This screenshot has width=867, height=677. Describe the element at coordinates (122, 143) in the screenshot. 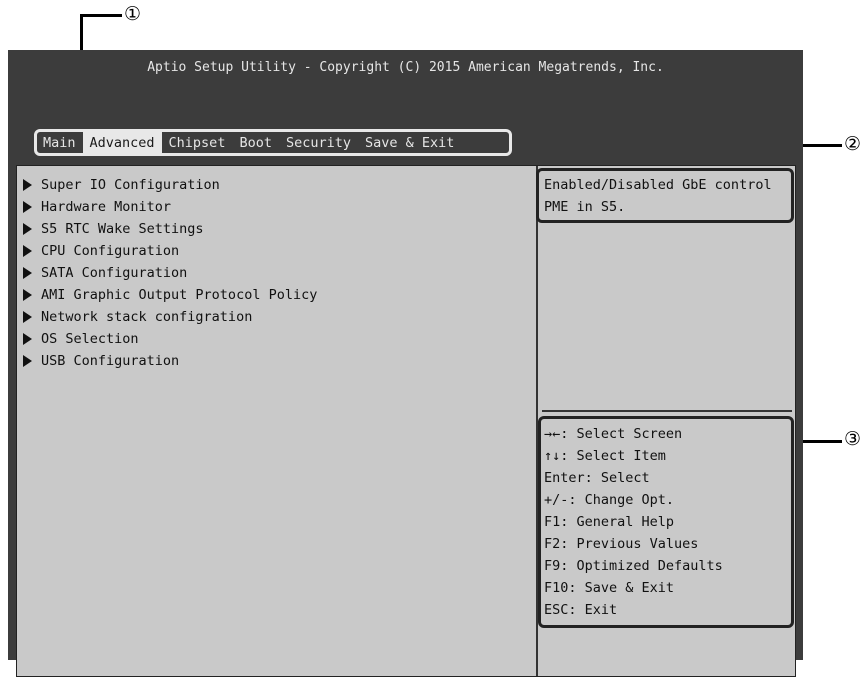

I see `tab-advanced: Advanced` at that location.